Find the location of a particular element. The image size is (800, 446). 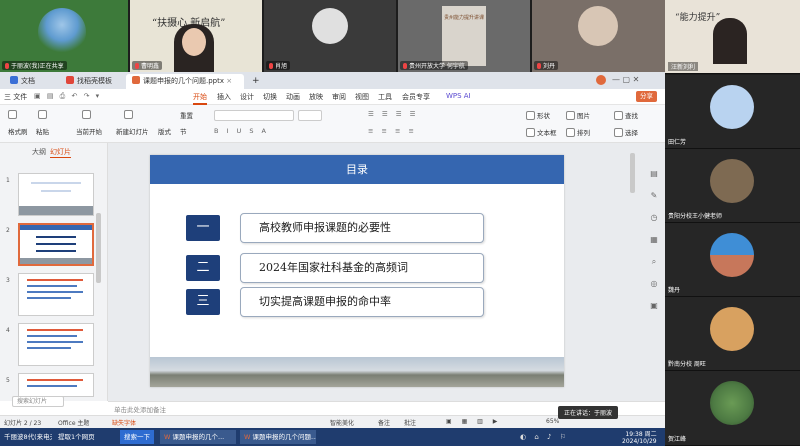

paste-button is located at coordinates (43, 114).